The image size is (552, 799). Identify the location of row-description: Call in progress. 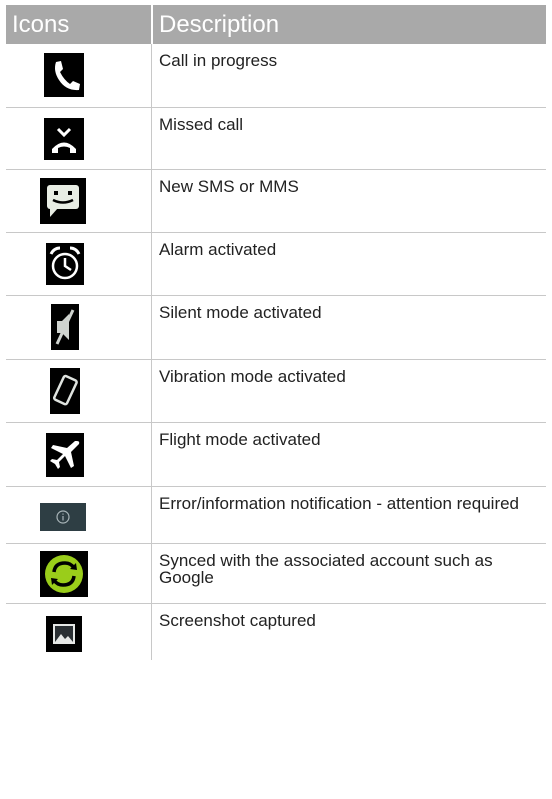
(218, 60).